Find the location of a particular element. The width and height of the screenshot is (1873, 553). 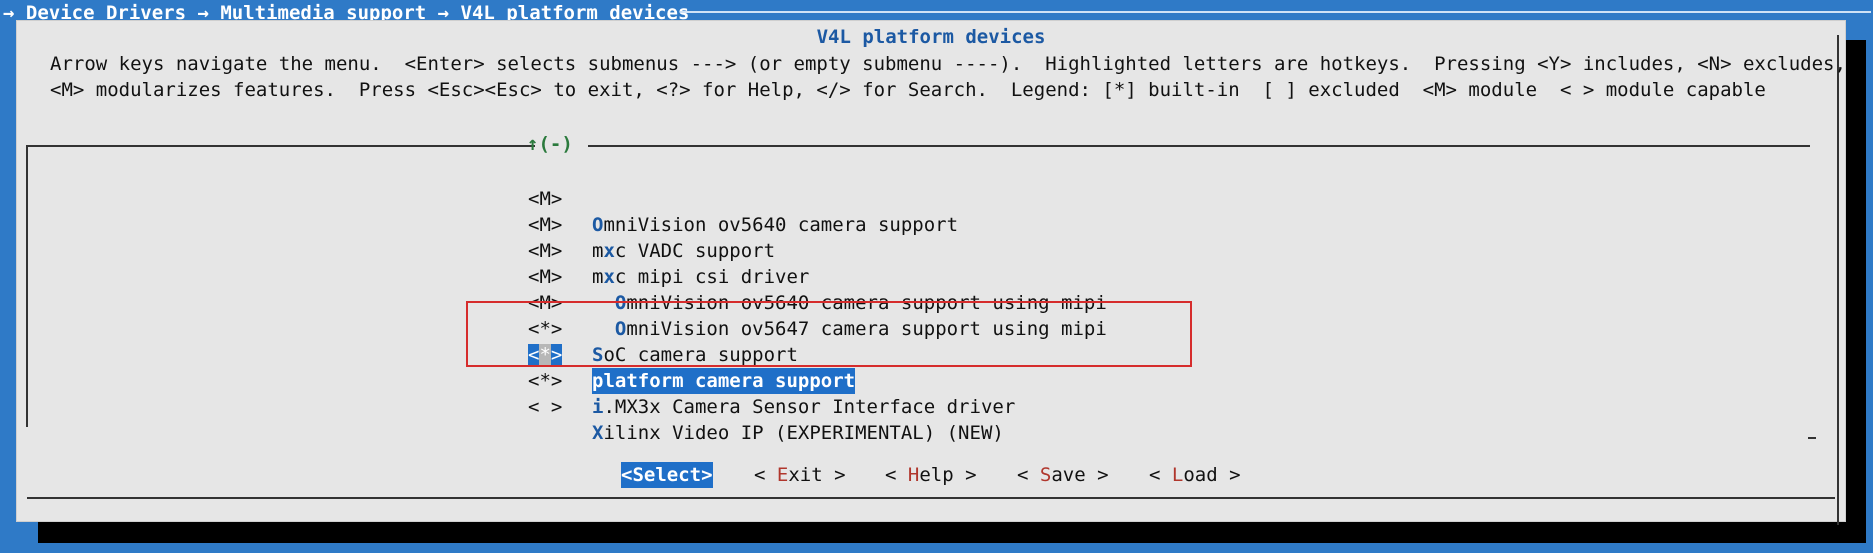

menu-item-mxc-vadc: <M> mxc VADC support is located at coordinates (651, 224).